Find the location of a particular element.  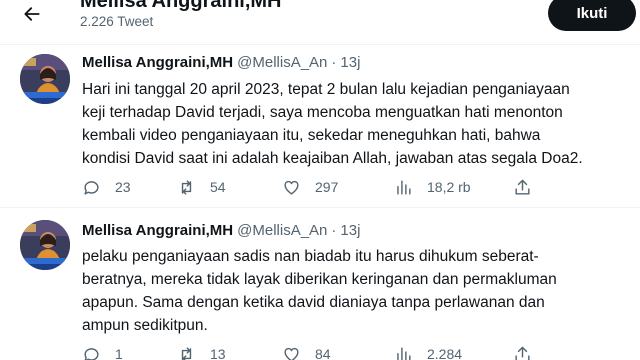

reply-count: 1 is located at coordinates (119, 353).